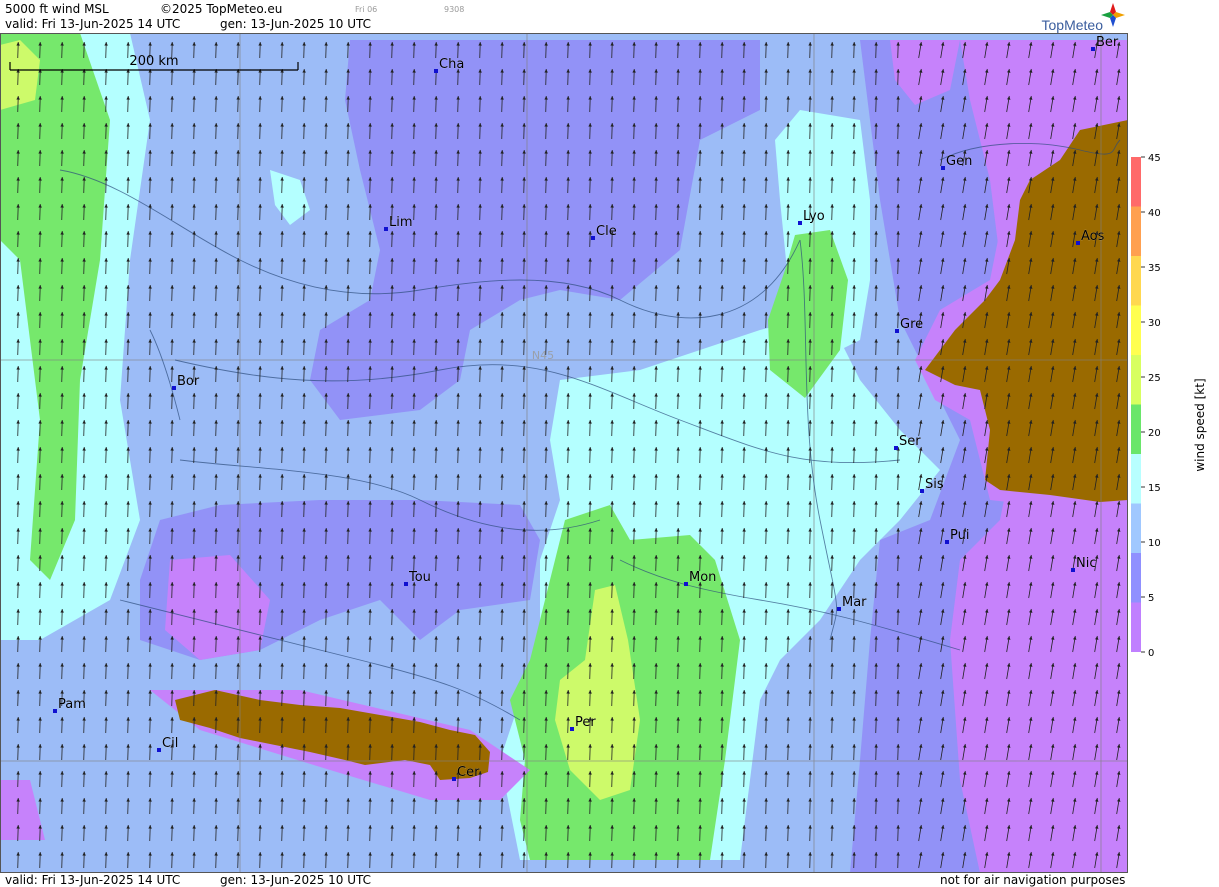 The image size is (1219, 887). I want to click on legend-colorbar: 45 40 35 30 25 20 15 10 5 0, so click(1146, 406).